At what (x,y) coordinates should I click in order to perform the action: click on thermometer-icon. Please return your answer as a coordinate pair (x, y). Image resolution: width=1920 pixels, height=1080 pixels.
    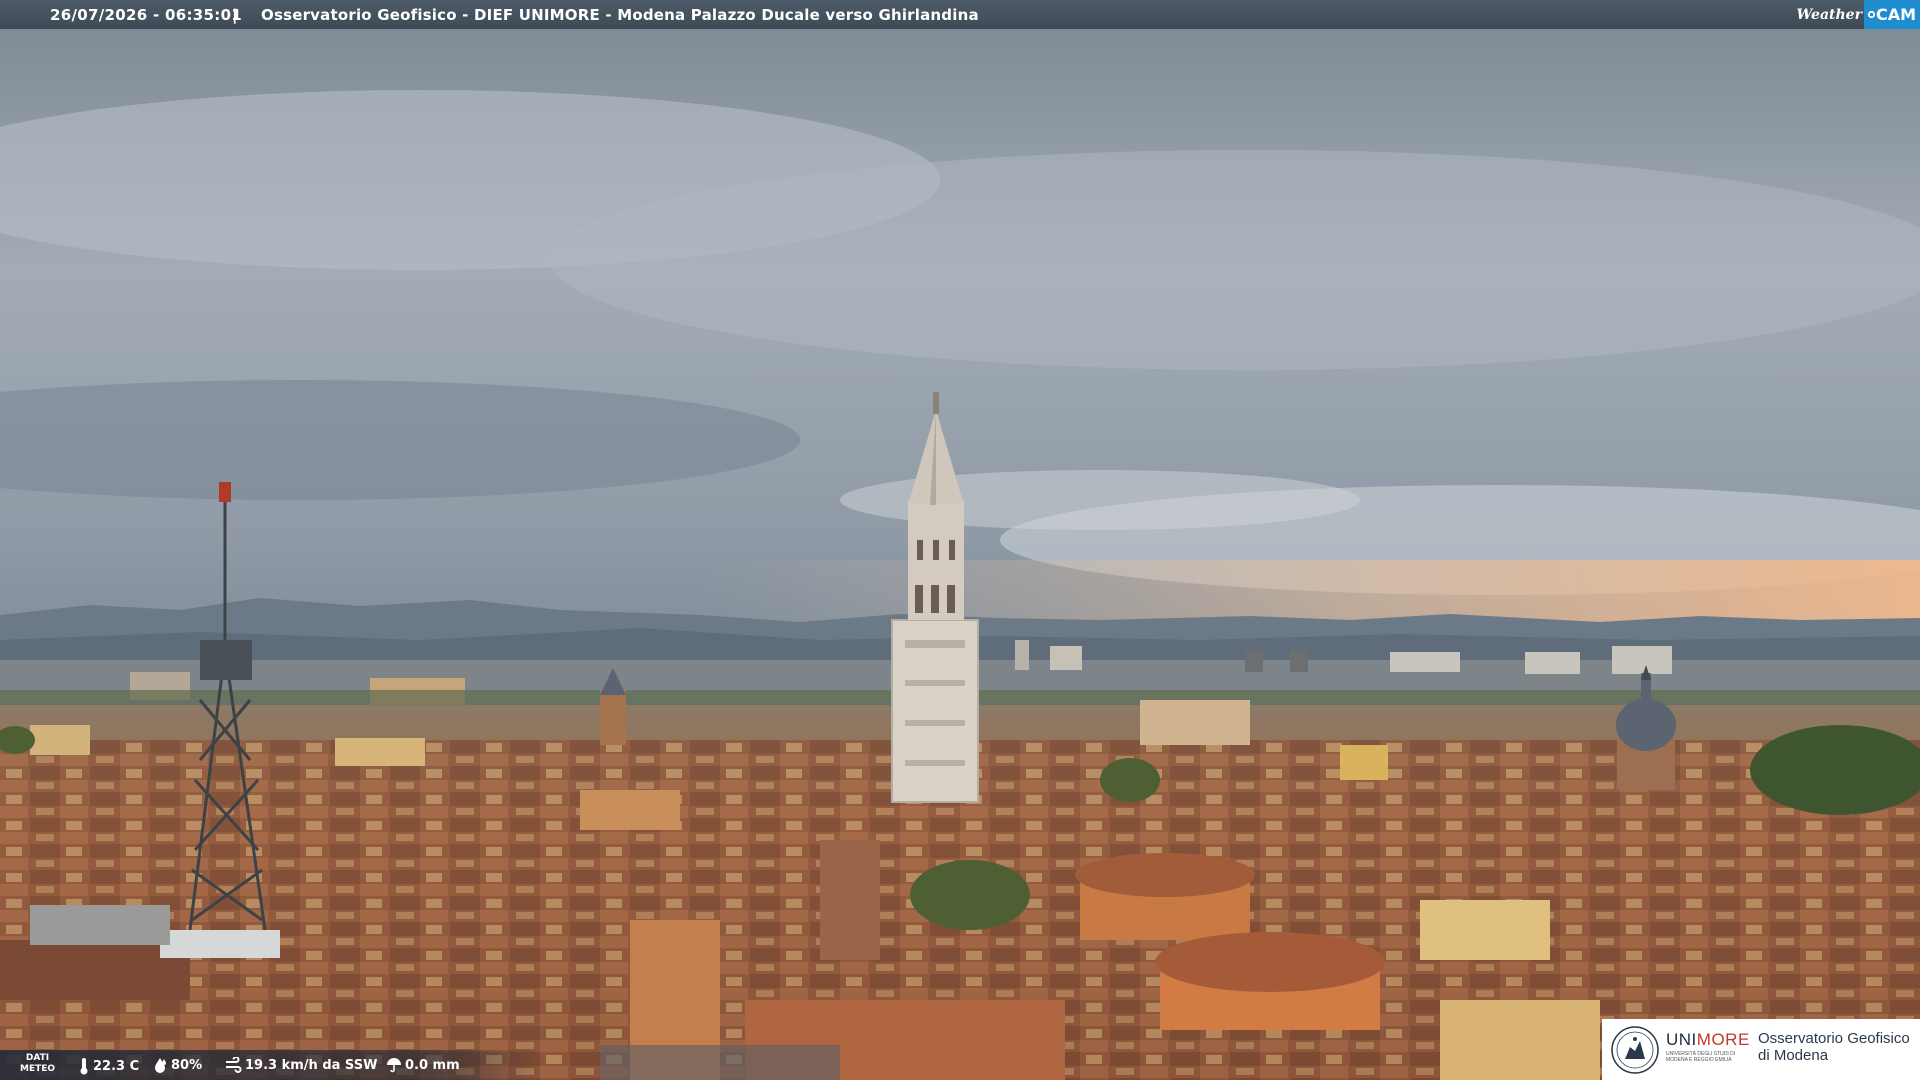
    Looking at the image, I should click on (84, 1066).